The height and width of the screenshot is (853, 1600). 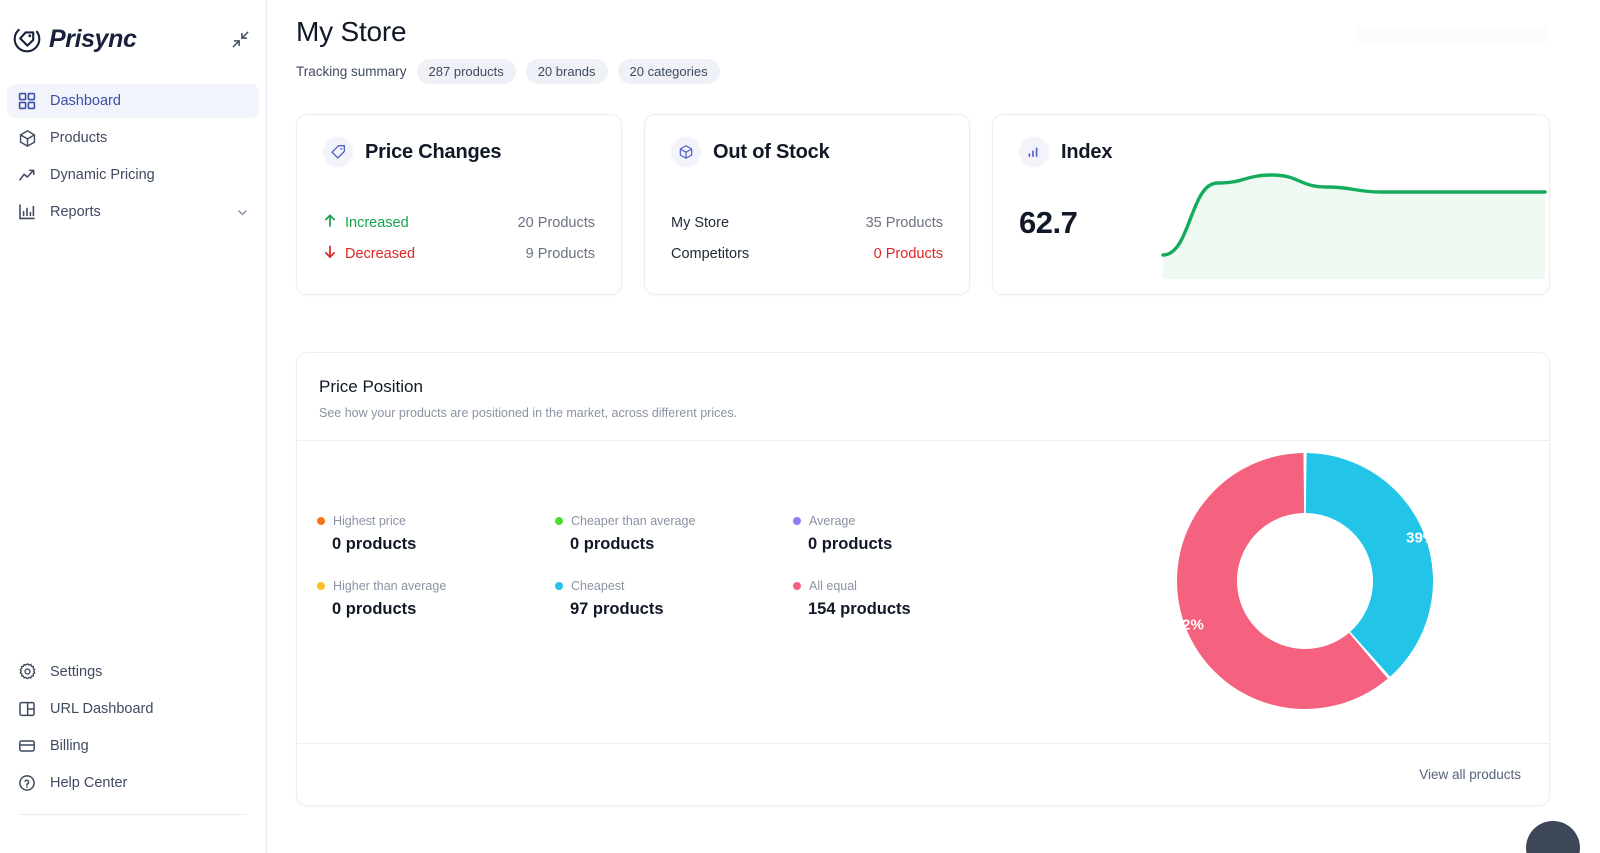 I want to click on legend-label: Highest price, so click(x=369, y=521).